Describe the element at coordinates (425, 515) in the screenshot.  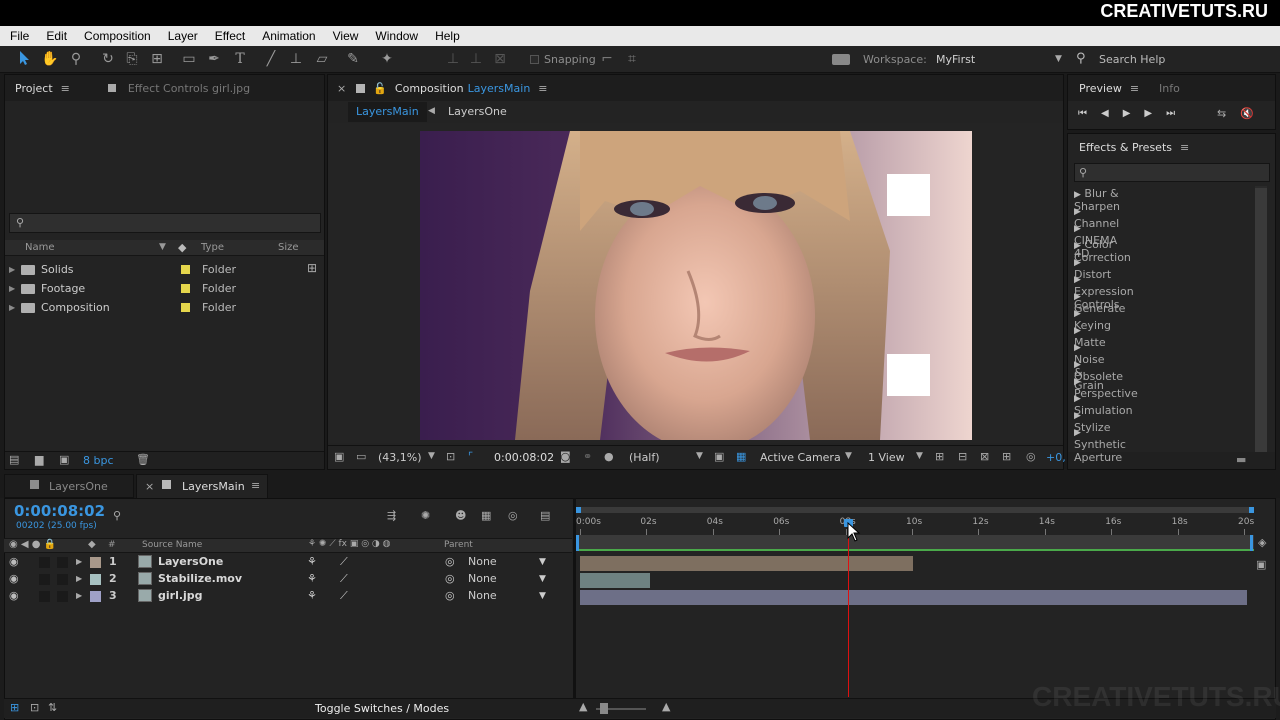
I see `draft-3d-icon: ✺` at that location.